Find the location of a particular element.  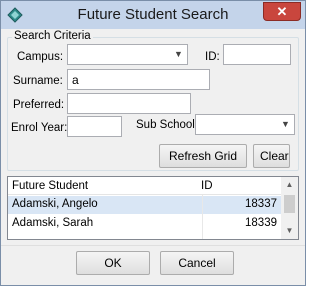

enrol-year-label: Enrol Year: is located at coordinates (39, 128).